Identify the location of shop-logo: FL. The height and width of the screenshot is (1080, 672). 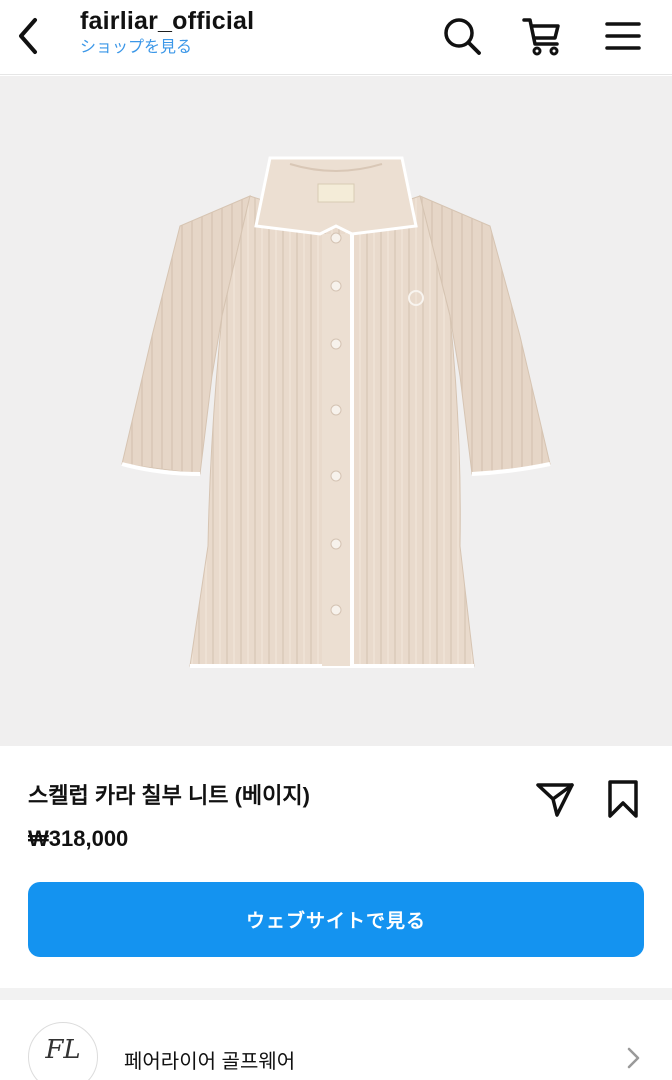
(63, 1051).